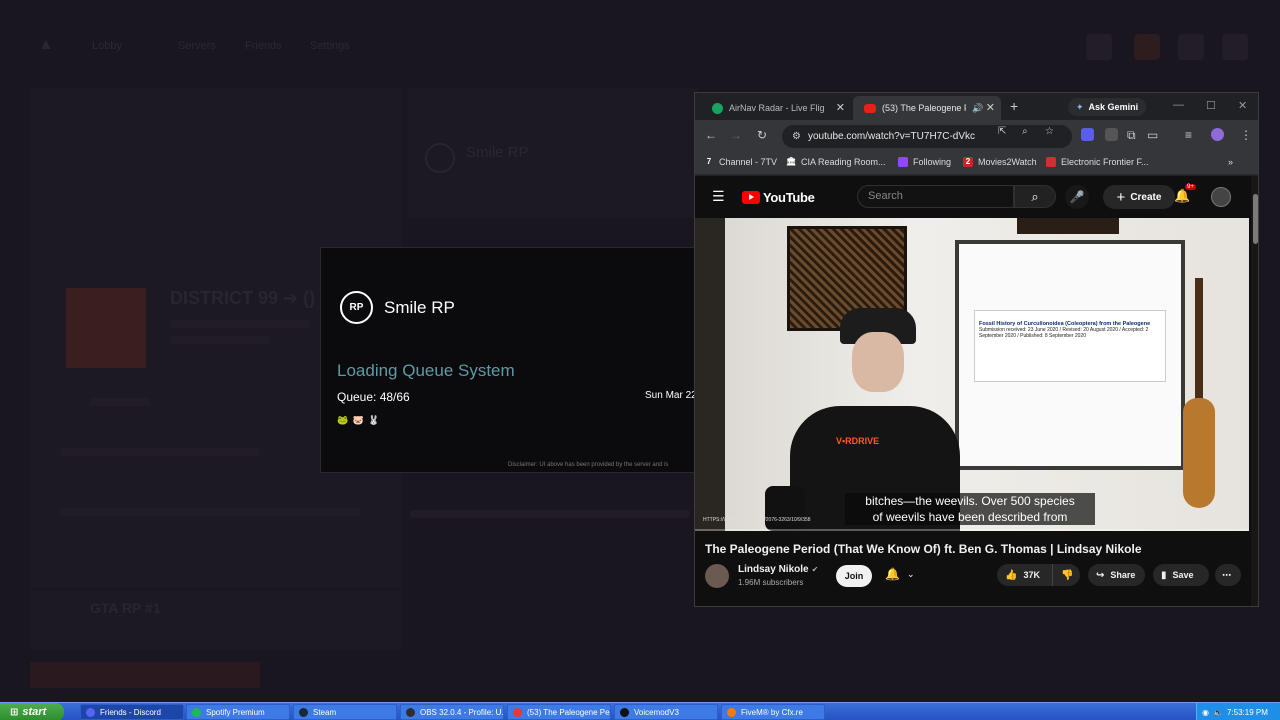  Describe the element at coordinates (196, 712) in the screenshot. I see `spotify-icon` at that location.